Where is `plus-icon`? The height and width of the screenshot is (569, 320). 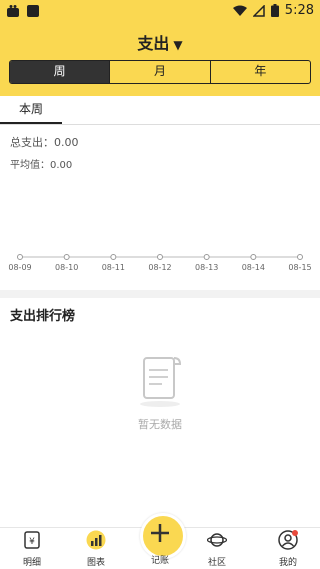
plus-icon is located at coordinates (160, 533).